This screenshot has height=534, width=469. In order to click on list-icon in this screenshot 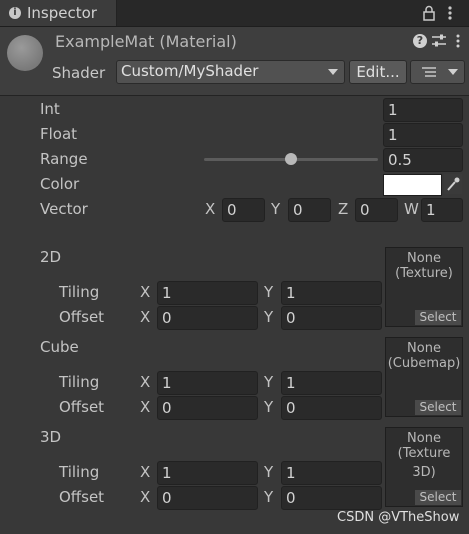, I will do `click(429, 72)`.